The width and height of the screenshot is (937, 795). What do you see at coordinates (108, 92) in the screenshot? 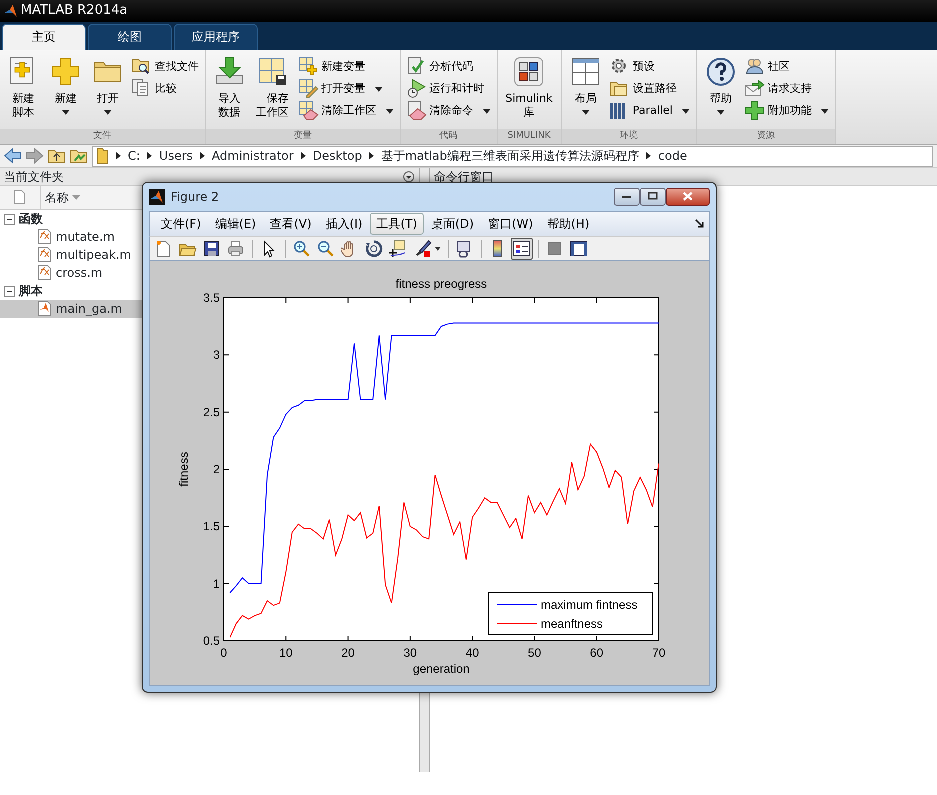
I see `ribbon-button: 打开` at bounding box center [108, 92].